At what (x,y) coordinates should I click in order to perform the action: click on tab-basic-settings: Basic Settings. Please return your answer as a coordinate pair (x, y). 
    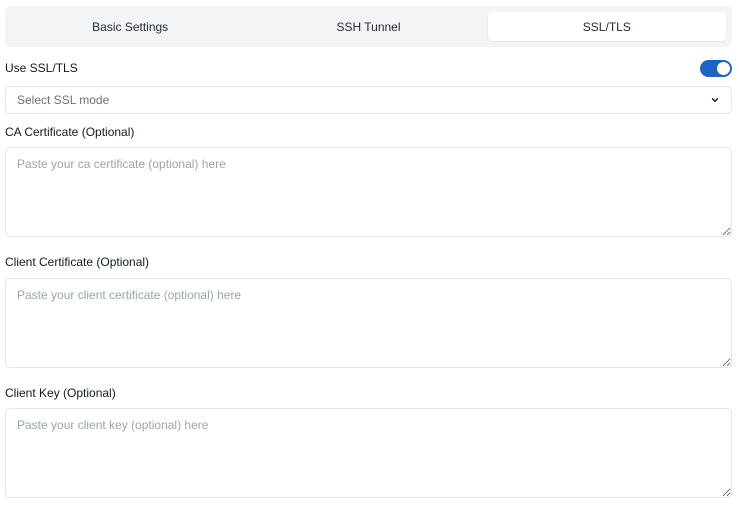
    Looking at the image, I should click on (130, 26).